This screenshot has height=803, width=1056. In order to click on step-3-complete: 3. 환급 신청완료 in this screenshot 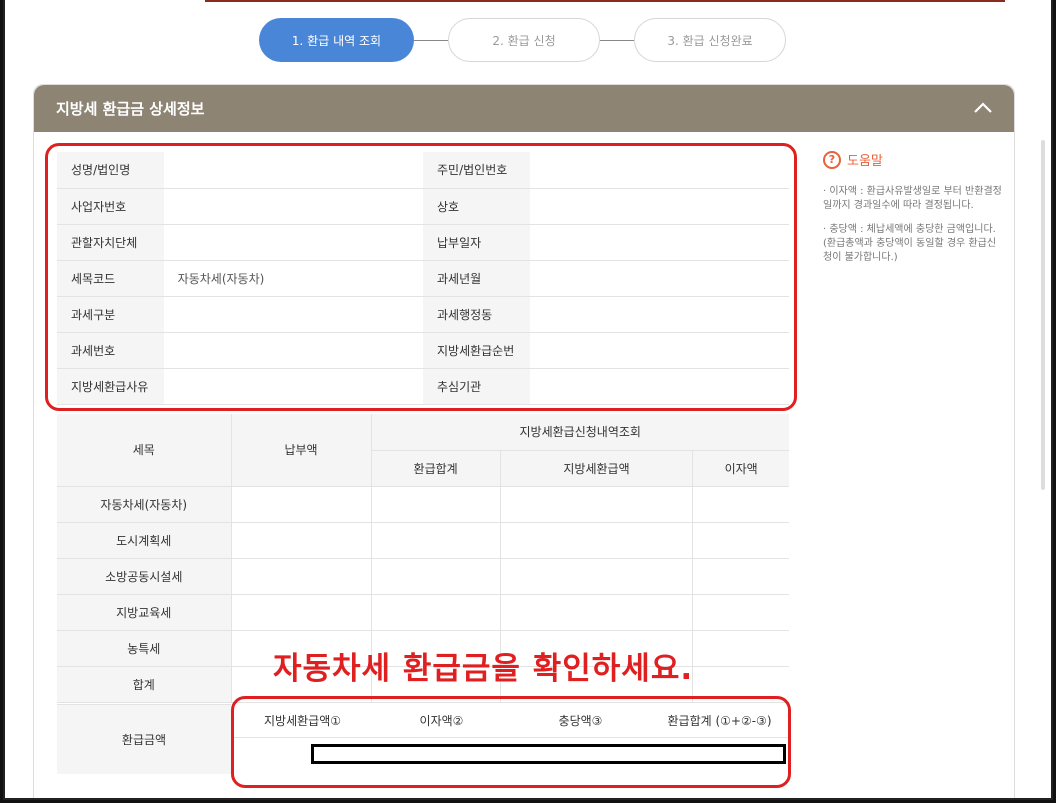, I will do `click(710, 40)`.